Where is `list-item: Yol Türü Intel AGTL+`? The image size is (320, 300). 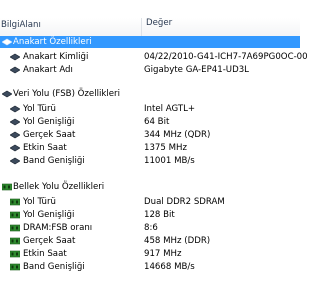 list-item: Yol Türü Intel AGTL+ is located at coordinates (150, 109).